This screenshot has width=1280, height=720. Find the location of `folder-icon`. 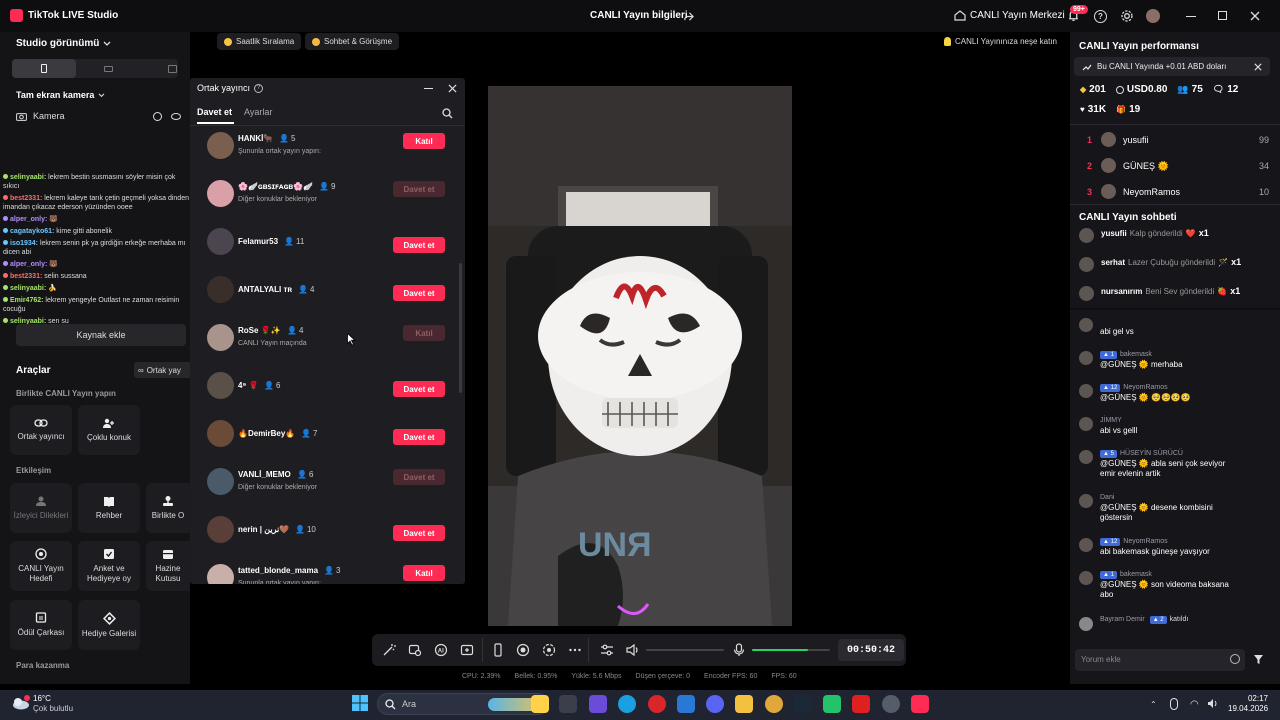

folder-icon is located at coordinates (744, 704).